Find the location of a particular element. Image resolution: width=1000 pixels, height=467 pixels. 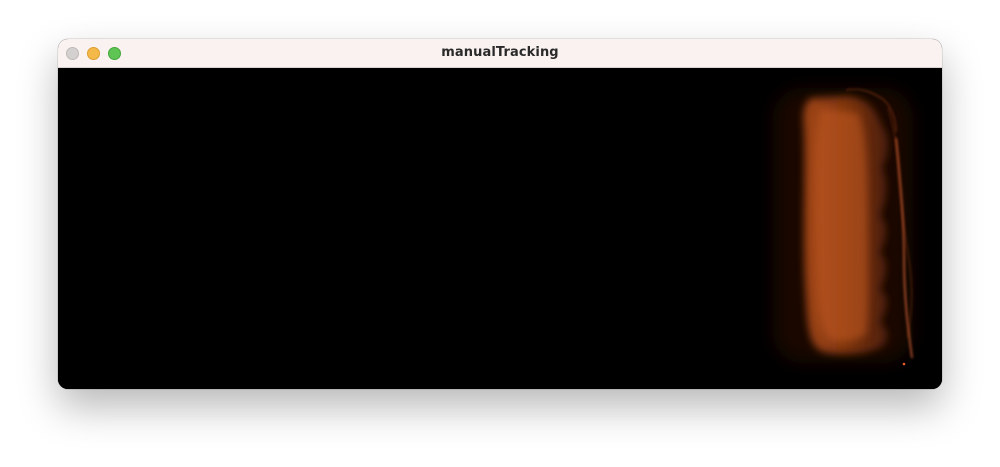

title-bar: manualTracking is located at coordinates (500, 53).